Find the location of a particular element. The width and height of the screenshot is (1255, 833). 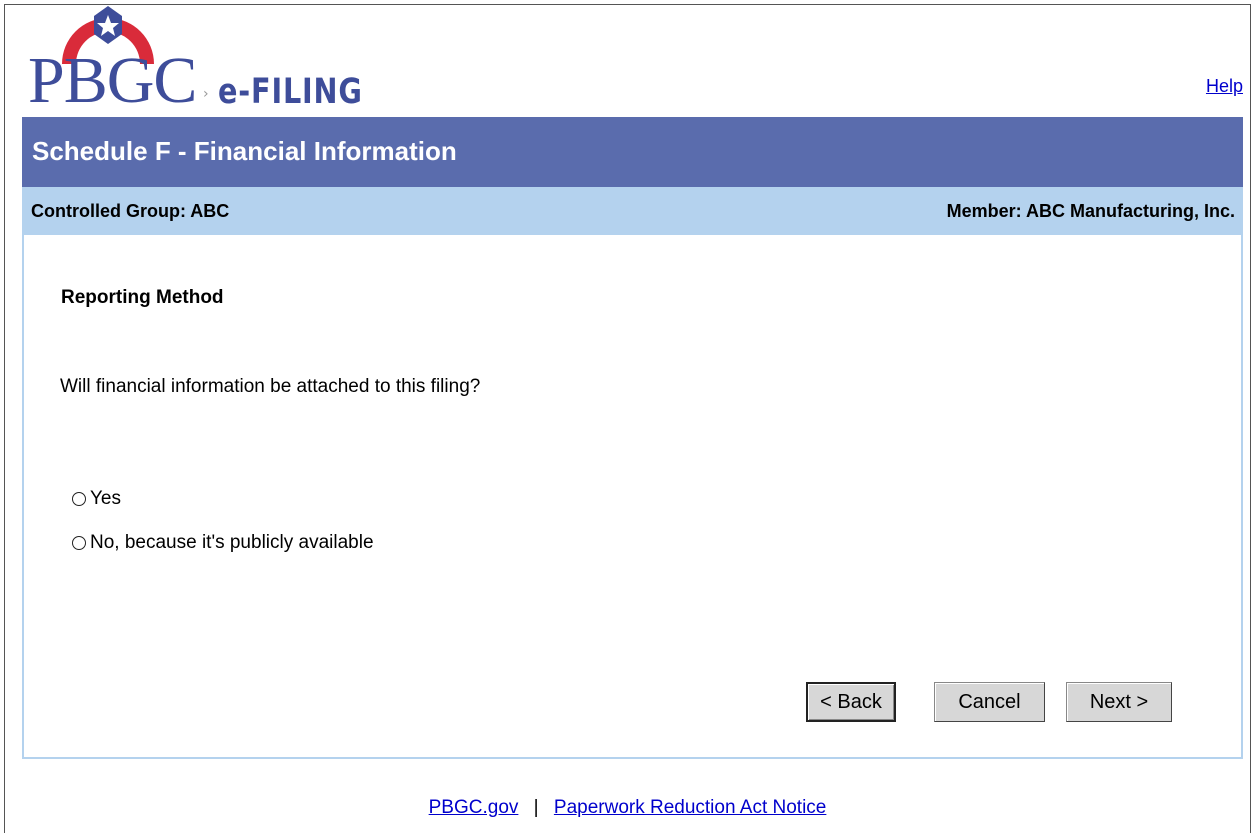

radio-option-yes: Yes is located at coordinates (96, 499).